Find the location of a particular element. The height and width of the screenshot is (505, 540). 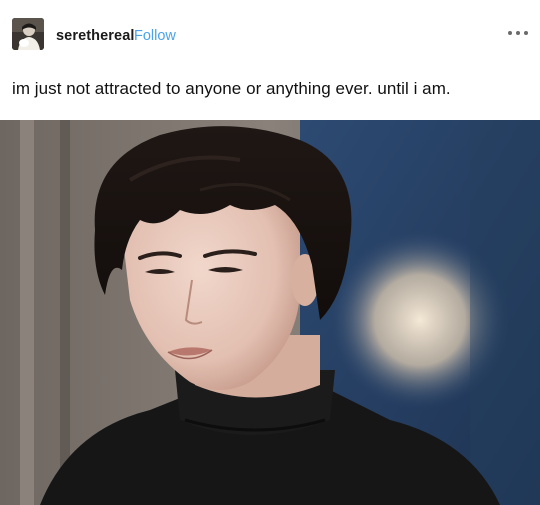

post-header: serethereal Follow is located at coordinates (270, 35).